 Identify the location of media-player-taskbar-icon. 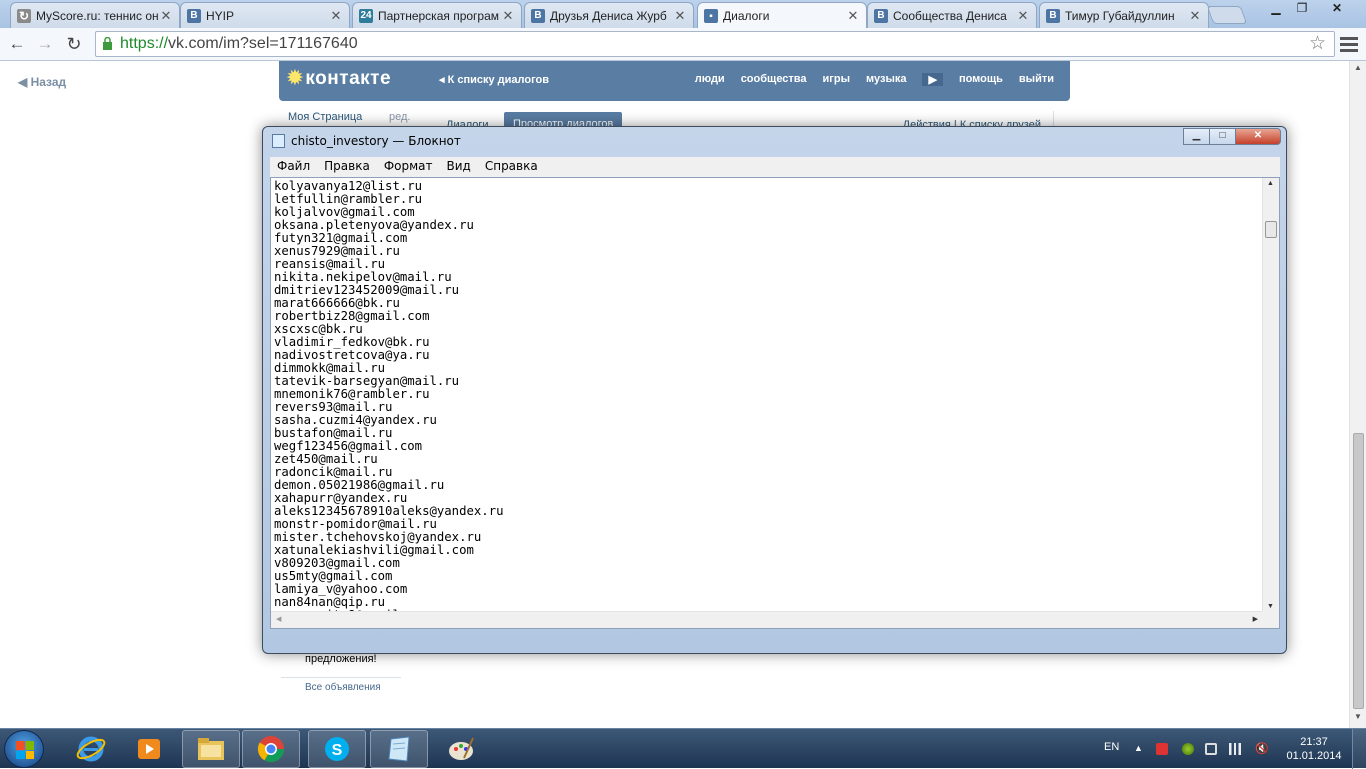
(149, 749).